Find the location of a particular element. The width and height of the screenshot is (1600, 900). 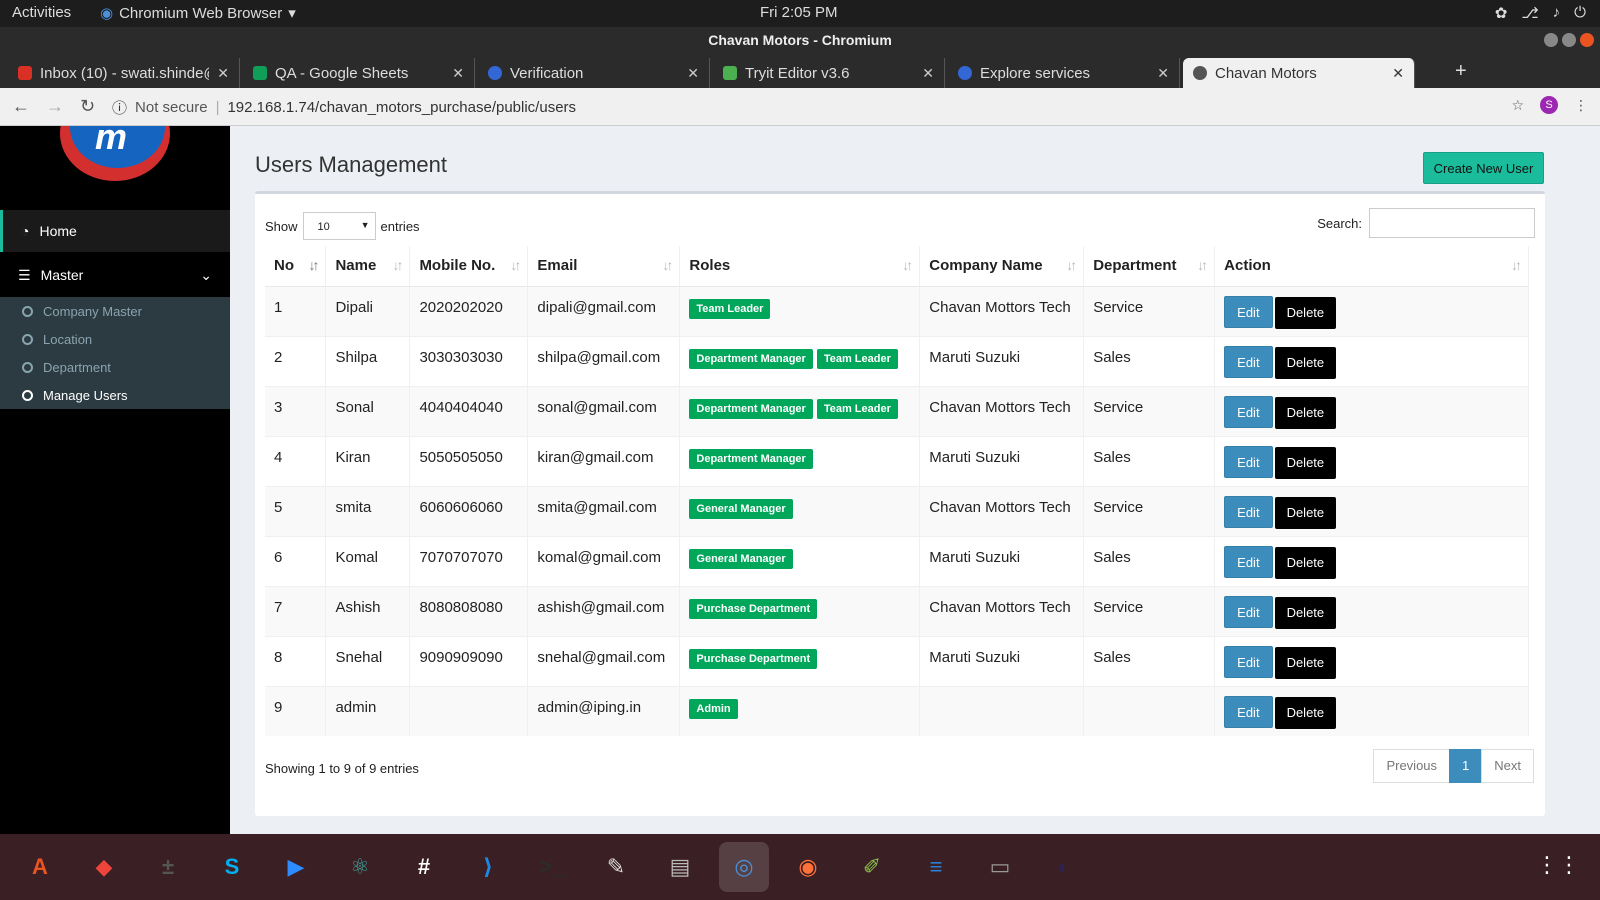

files-icon: ▤ is located at coordinates (680, 867).